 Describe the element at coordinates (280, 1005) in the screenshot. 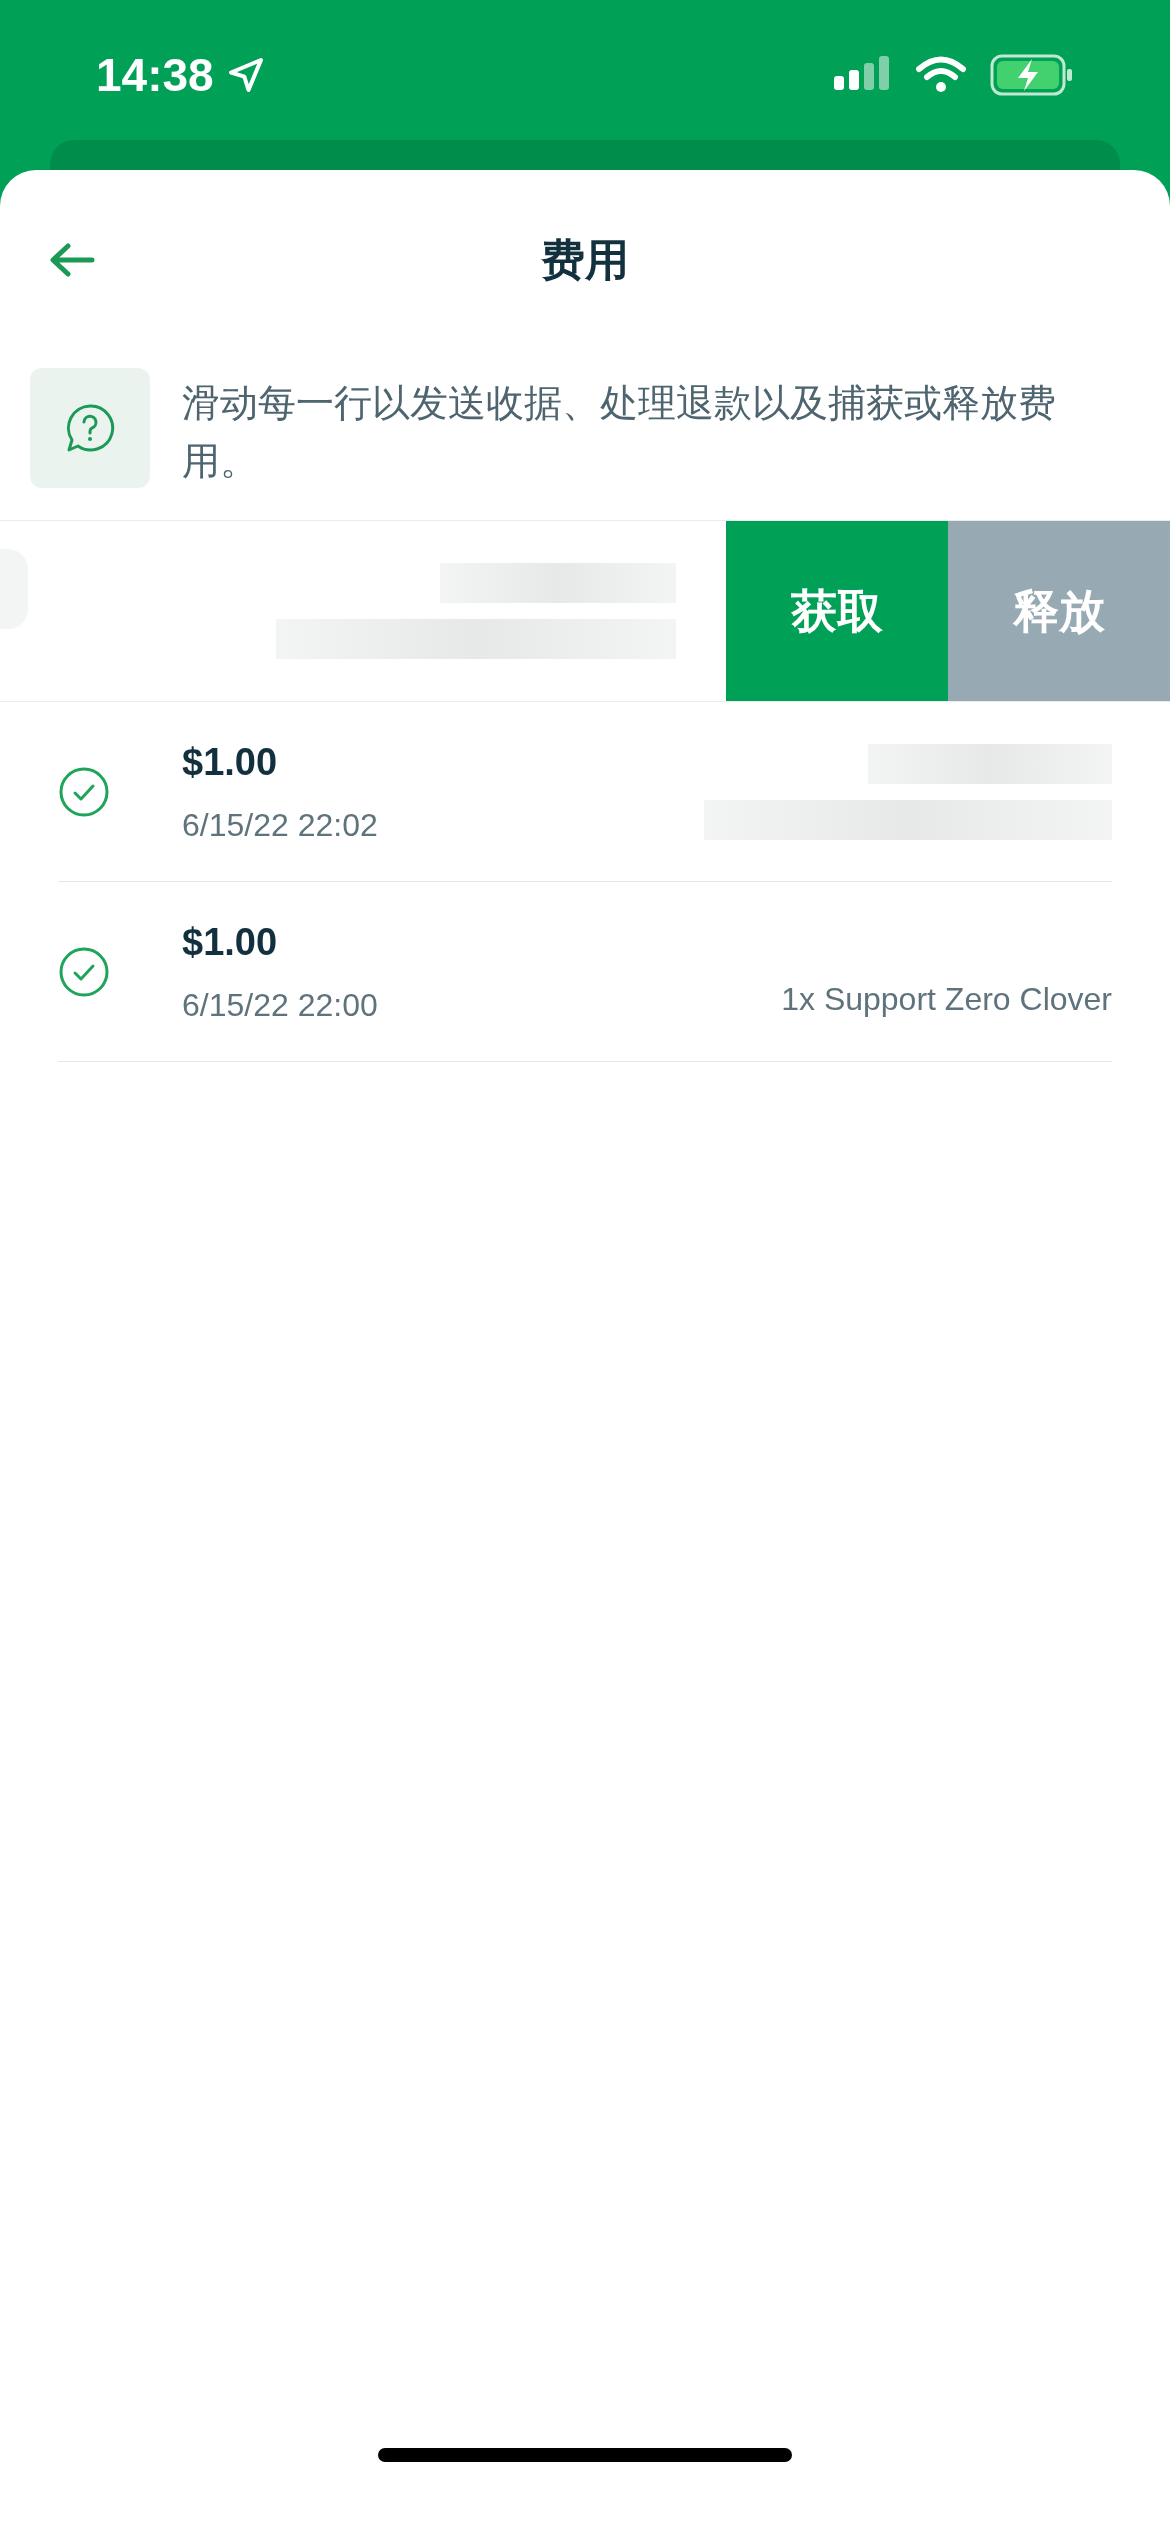

I see `charge-date: 6/15/22 22:00` at that location.